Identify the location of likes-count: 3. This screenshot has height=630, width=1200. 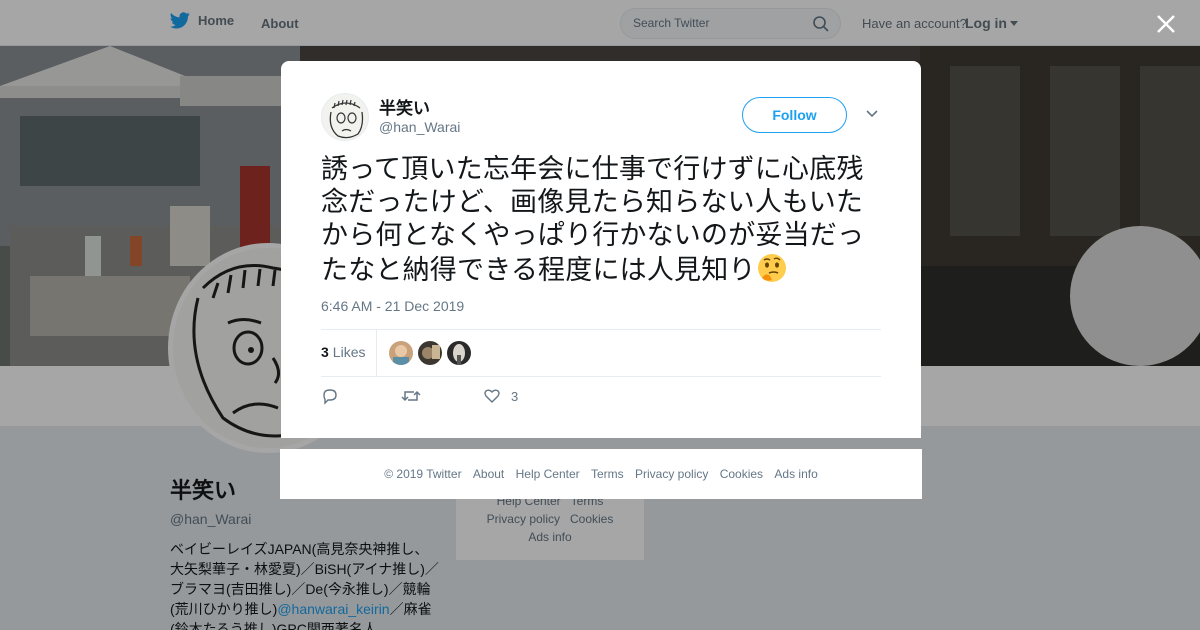
(325, 352).